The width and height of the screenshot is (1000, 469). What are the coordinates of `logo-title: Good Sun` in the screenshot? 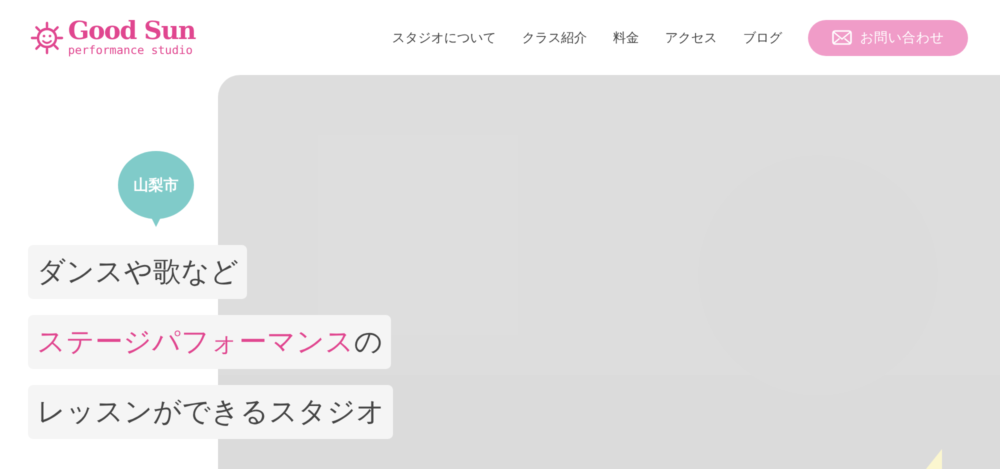 It's located at (132, 31).